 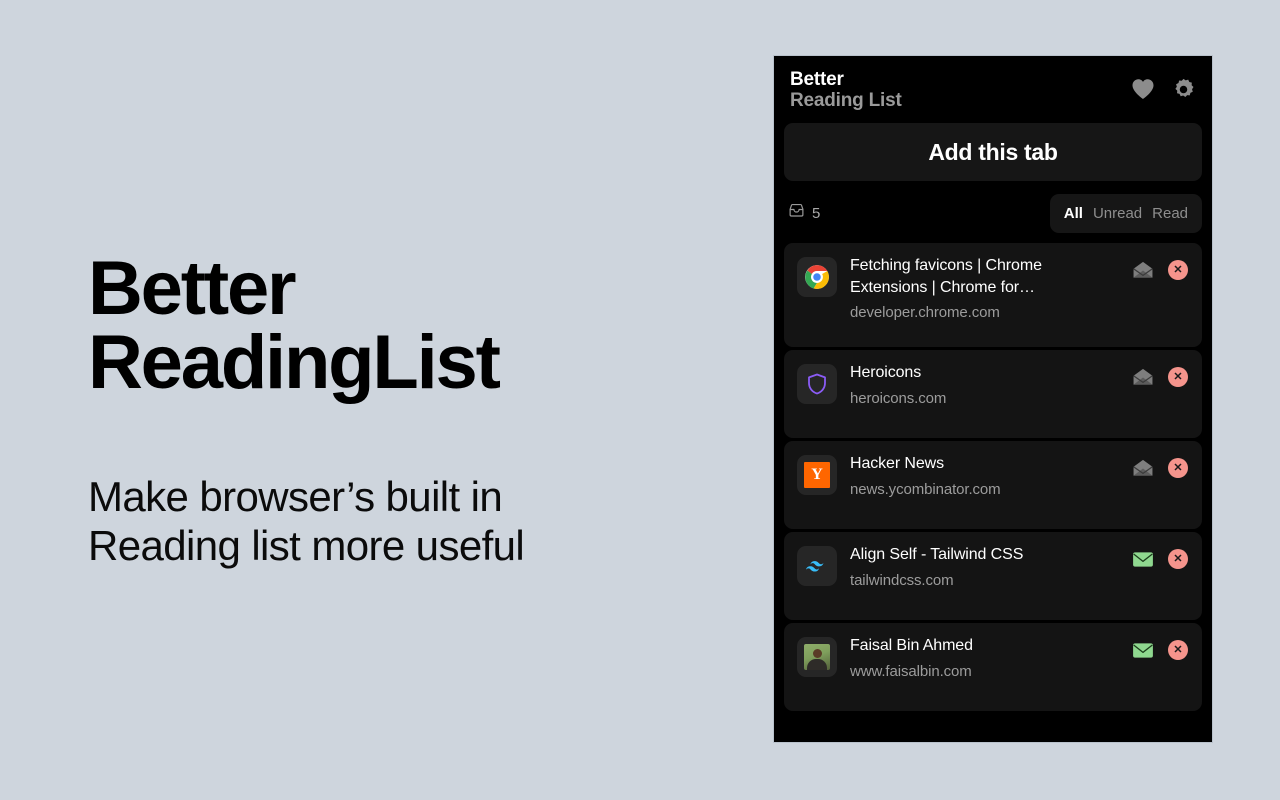 I want to click on list-item: Y Hacker News news.ycombinator.com ✕, so click(x=993, y=485).